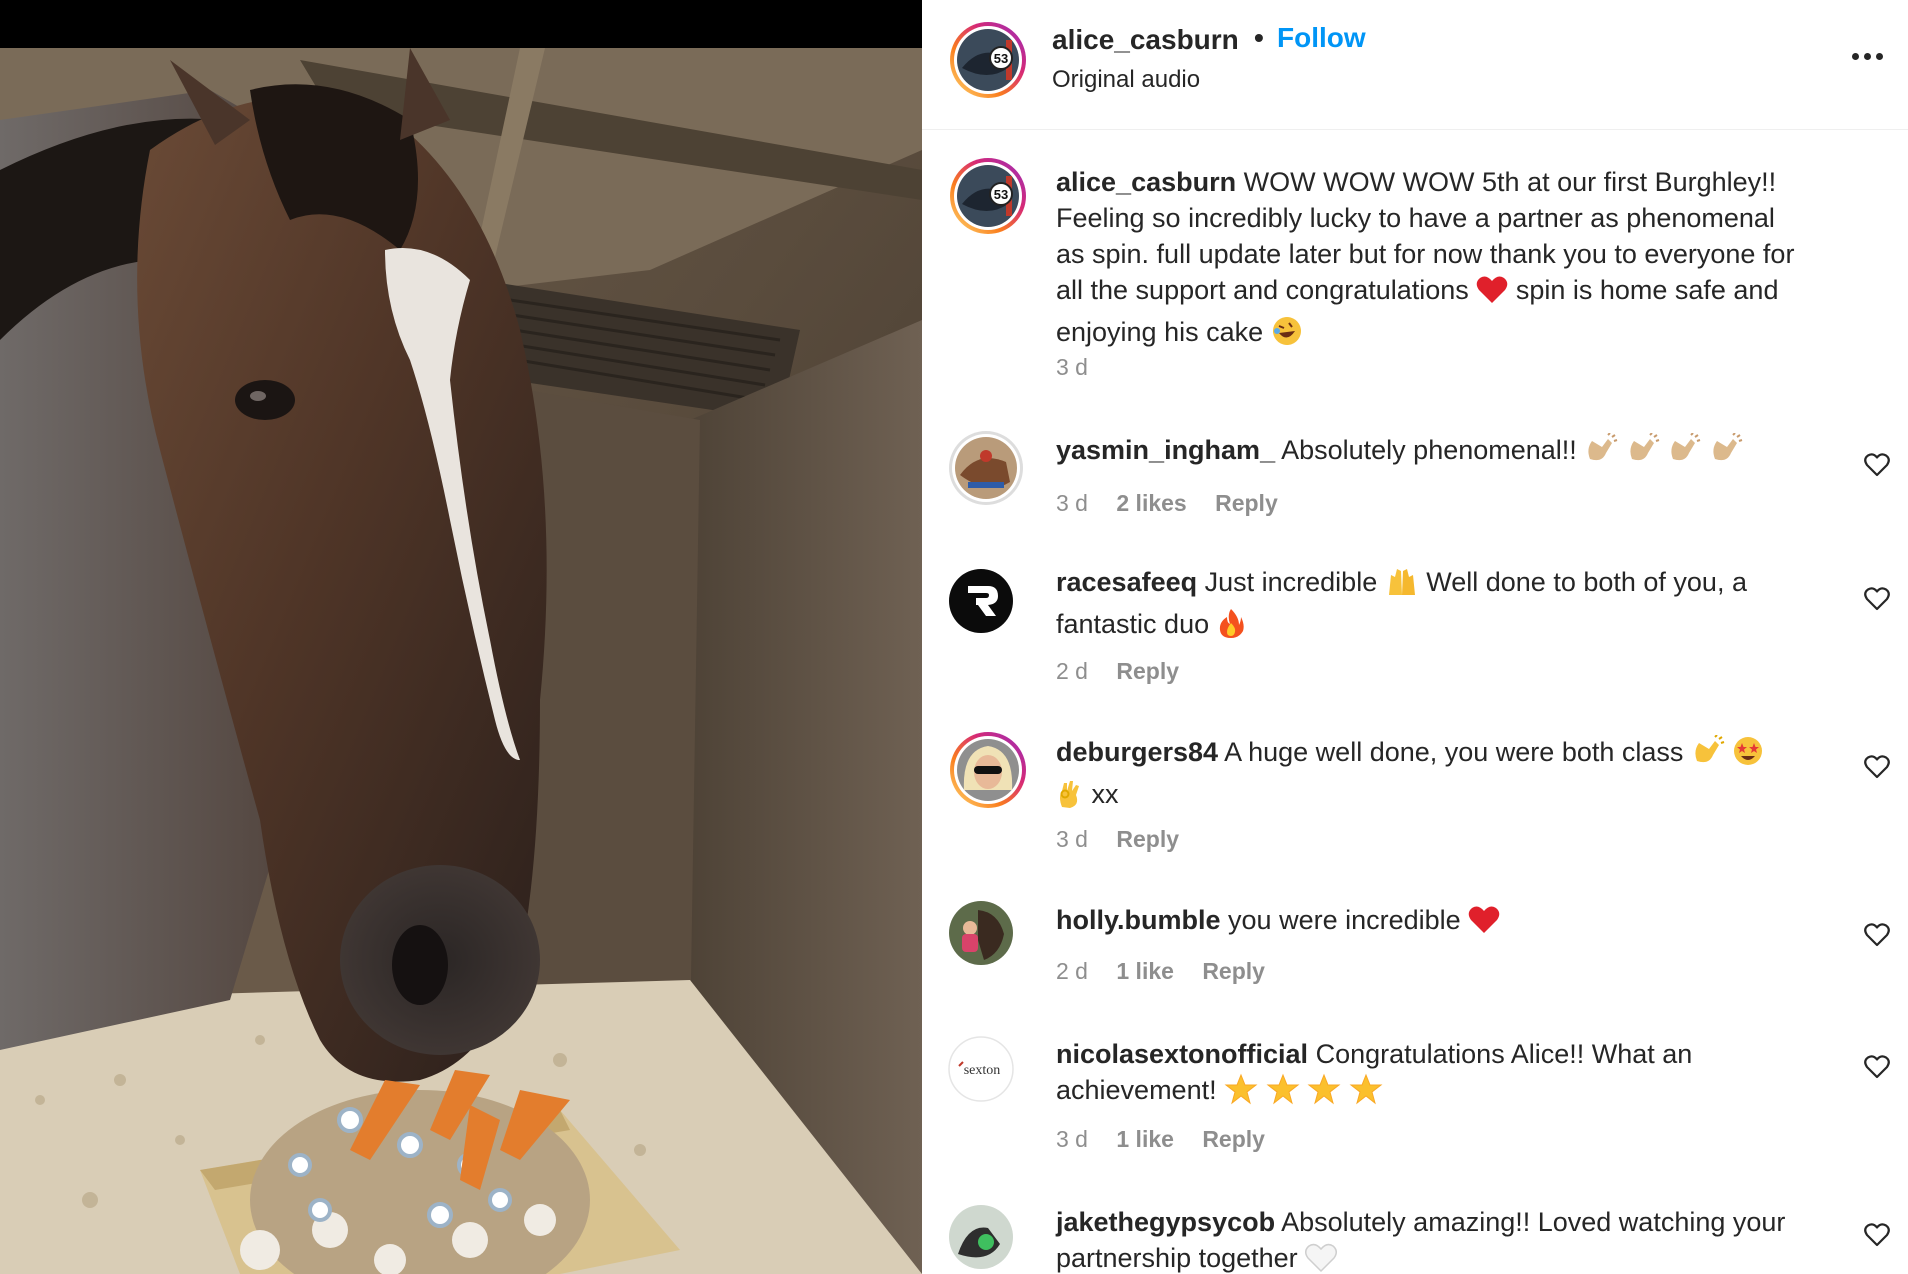 This screenshot has width=1908, height=1274. Describe the element at coordinates (1510, 182) in the screenshot. I see `caption-line-1: WOW WOW WOW 5th at our first Burghley!!` at that location.